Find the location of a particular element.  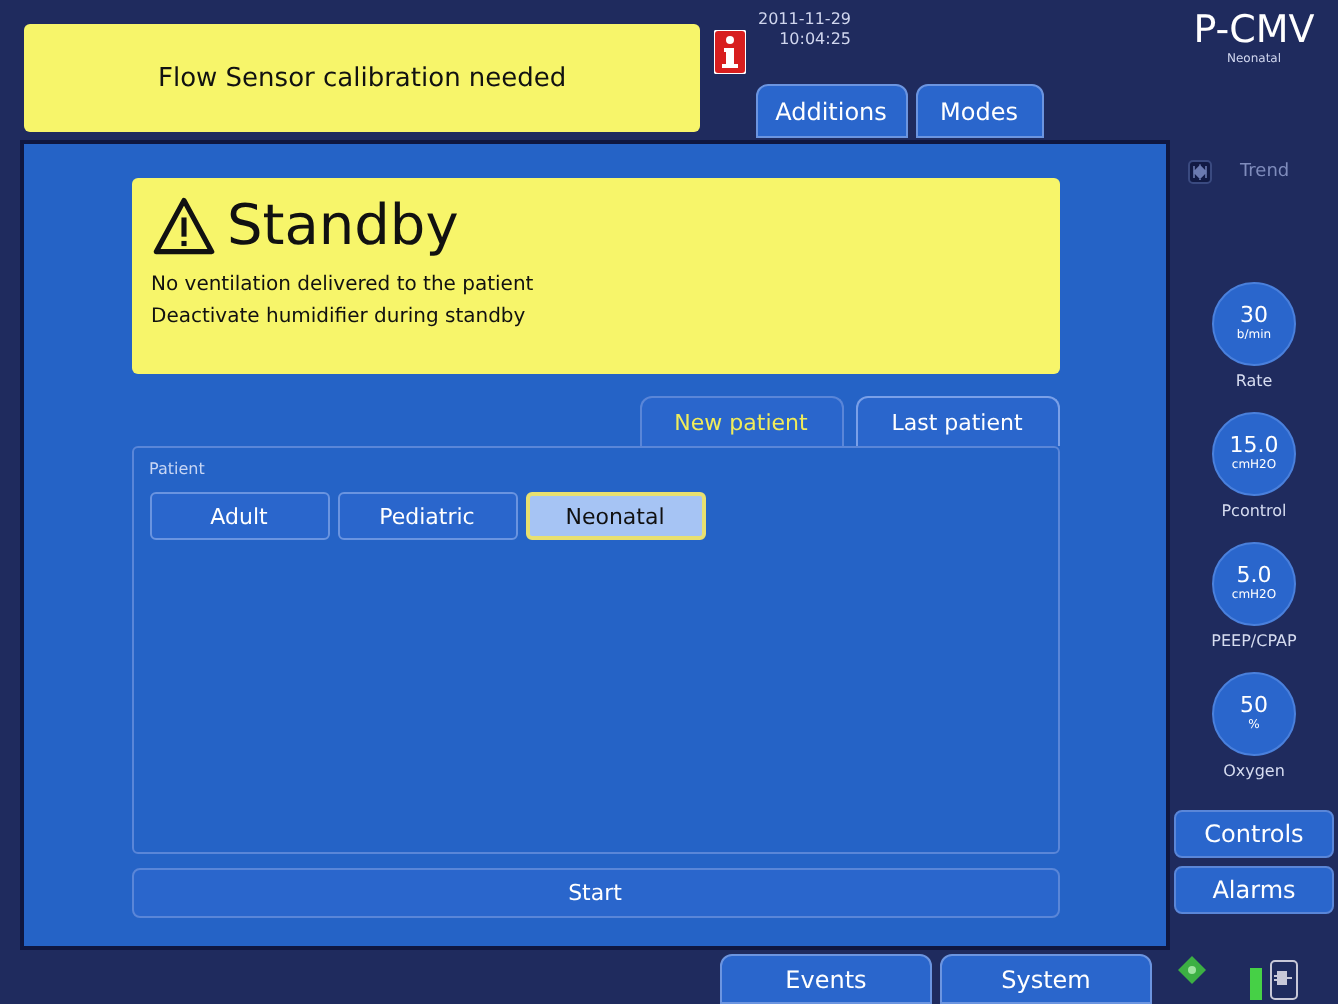

network-icon is located at coordinates (1192, 970).